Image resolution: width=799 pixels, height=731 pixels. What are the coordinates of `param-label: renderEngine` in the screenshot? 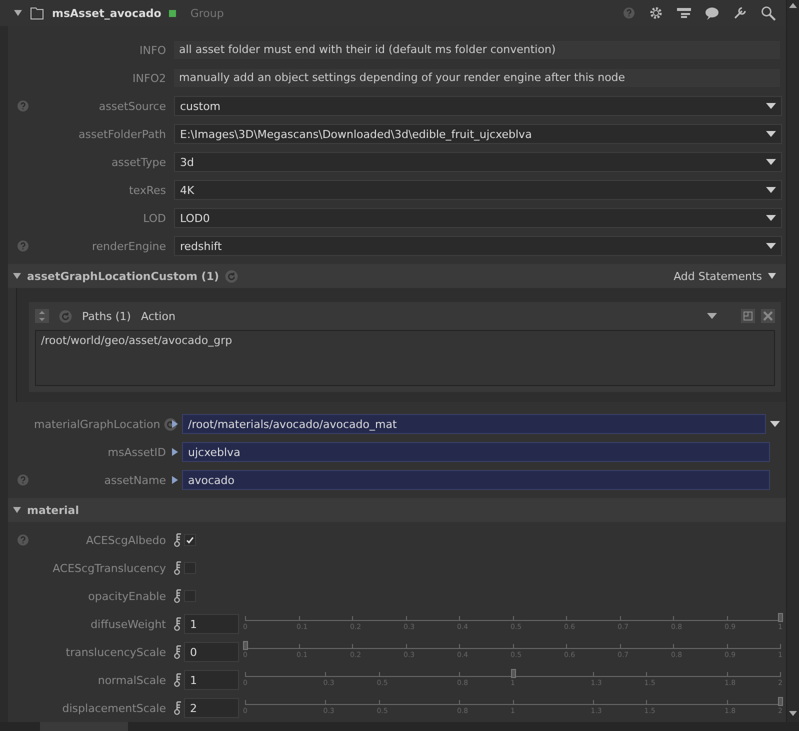 It's located at (129, 246).